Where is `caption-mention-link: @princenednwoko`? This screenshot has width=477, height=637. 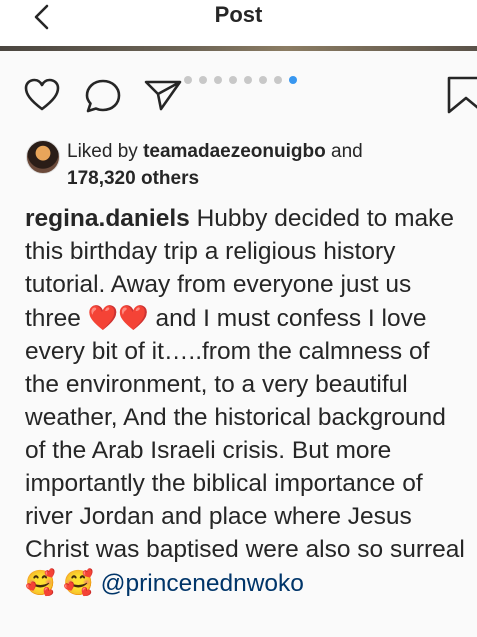 caption-mention-link: @princenednwoko is located at coordinates (202, 583).